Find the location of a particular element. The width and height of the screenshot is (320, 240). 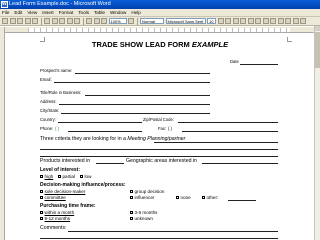

outdent-icon is located at coordinates (288, 21).